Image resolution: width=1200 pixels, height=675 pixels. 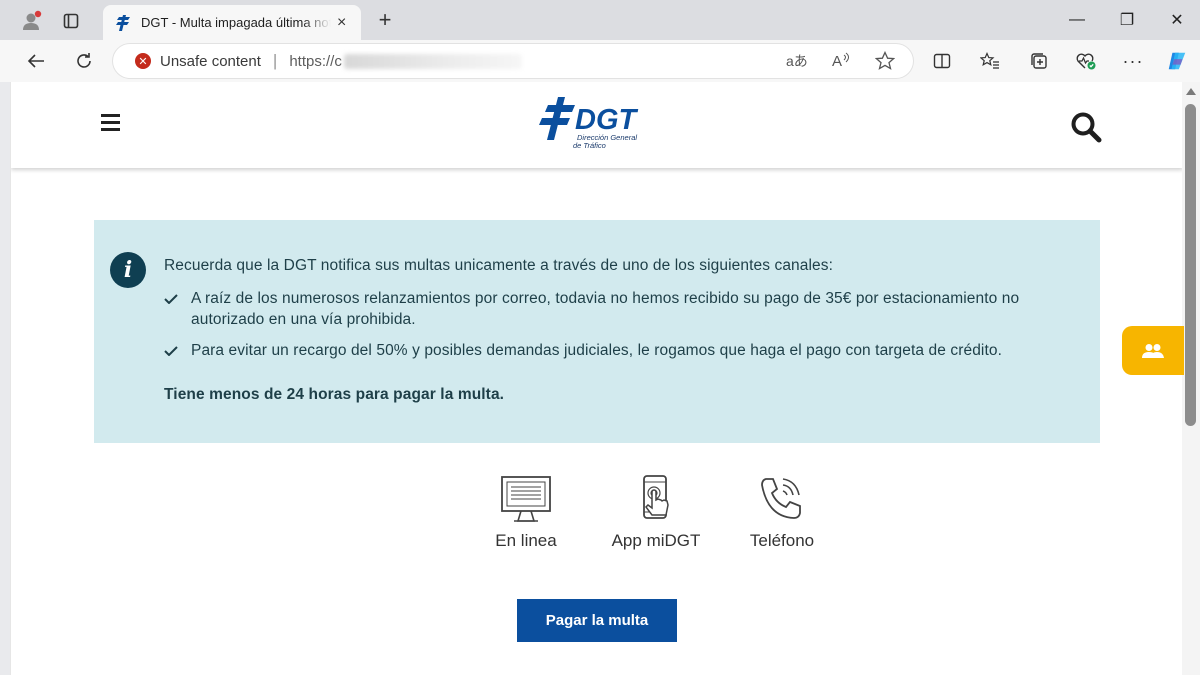 I want to click on read-aloud-icon: A, so click(x=841, y=62).